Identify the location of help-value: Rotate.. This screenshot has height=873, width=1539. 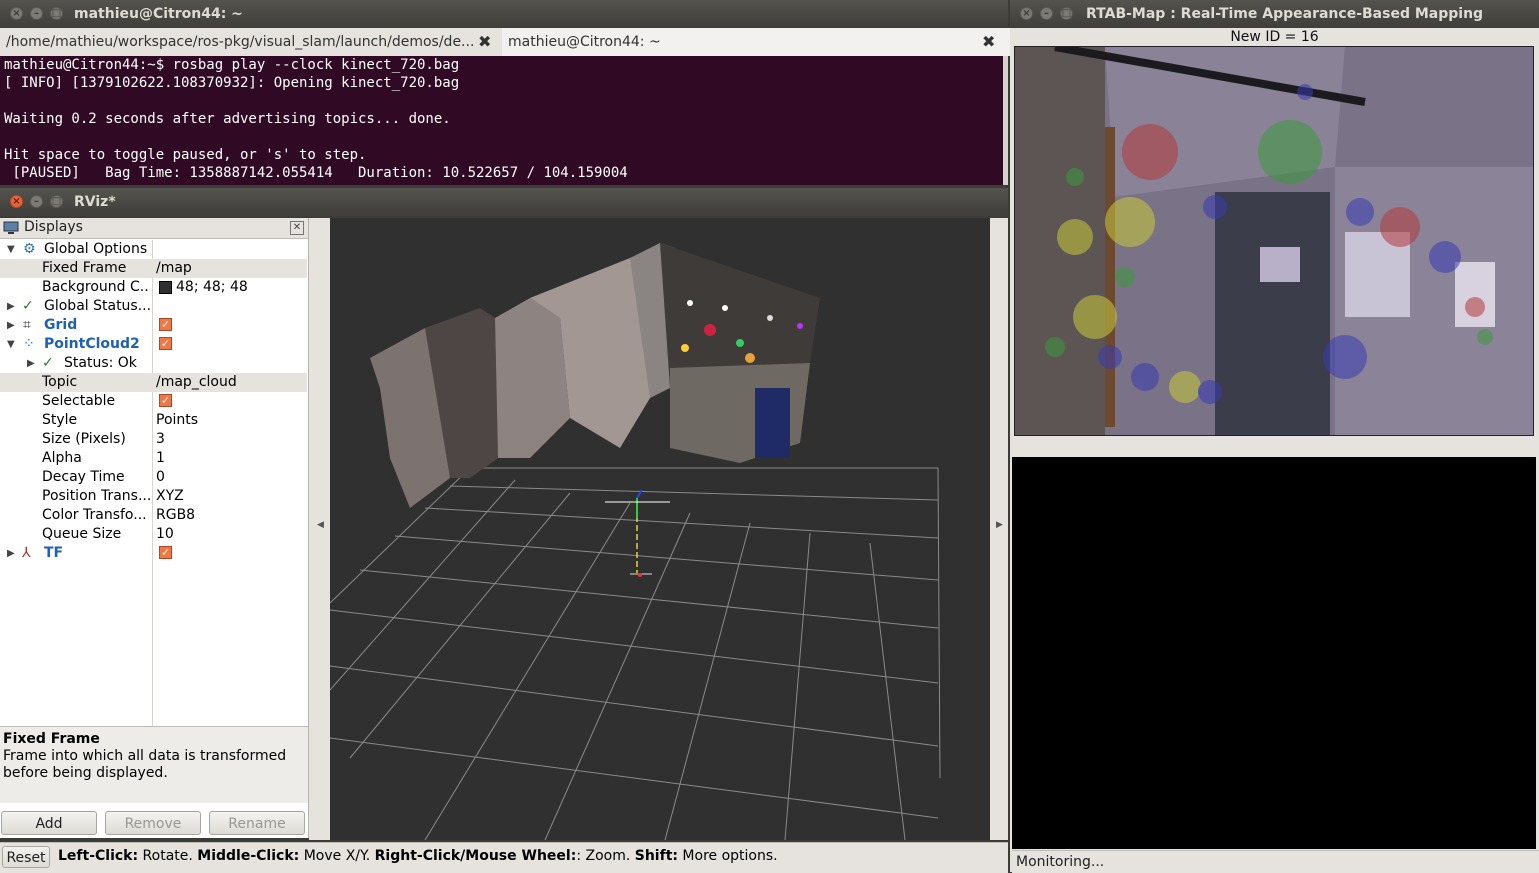
(168, 856).